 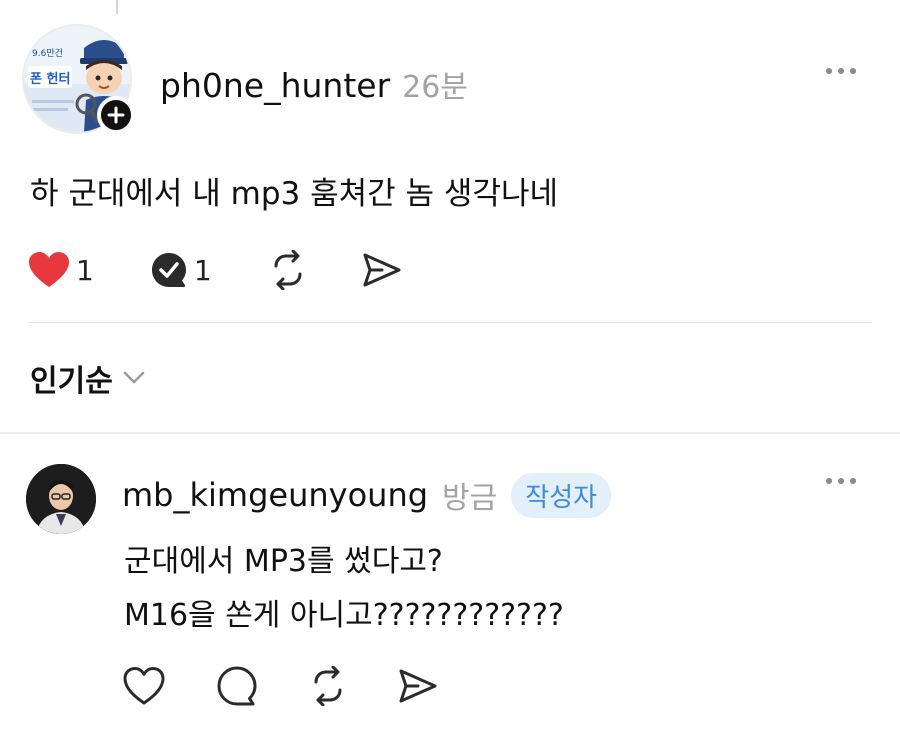 I want to click on author-badge: 작성자, so click(x=561, y=495).